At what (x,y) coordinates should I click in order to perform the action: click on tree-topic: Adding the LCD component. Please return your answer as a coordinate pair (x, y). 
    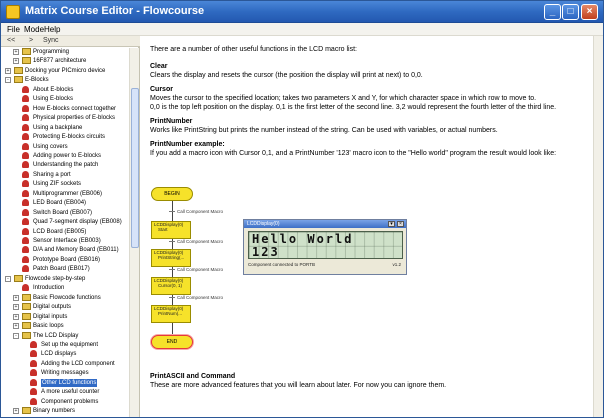
    Looking at the image, I should click on (65, 363).